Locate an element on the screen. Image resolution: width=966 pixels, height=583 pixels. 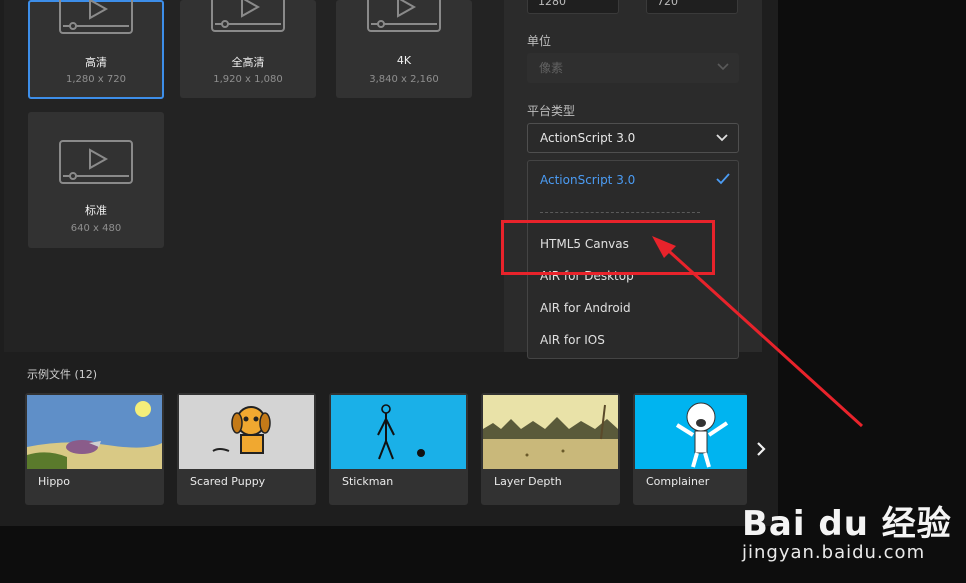
sample-name: Scared Puppy is located at coordinates (228, 481).